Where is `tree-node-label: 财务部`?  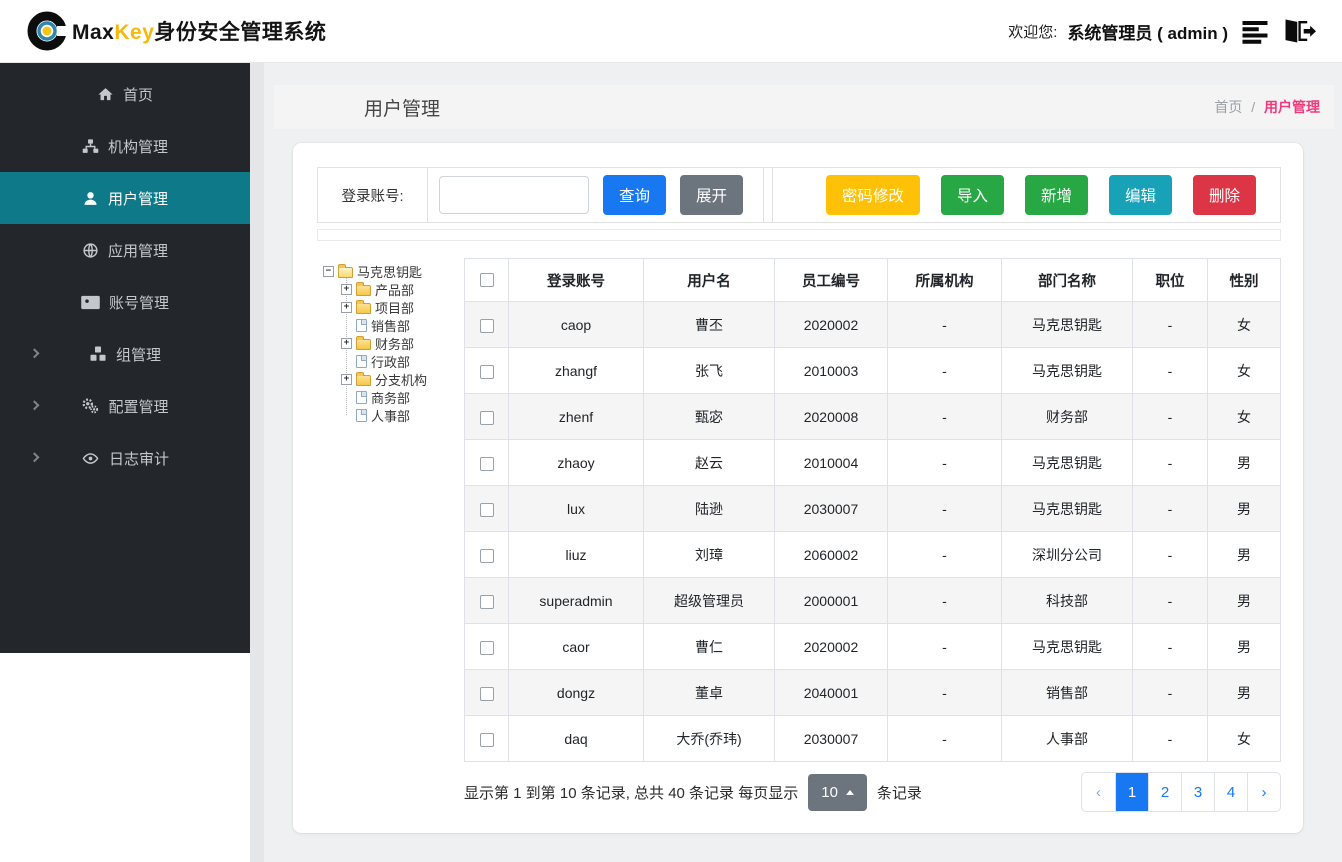 tree-node-label: 财务部 is located at coordinates (394, 343).